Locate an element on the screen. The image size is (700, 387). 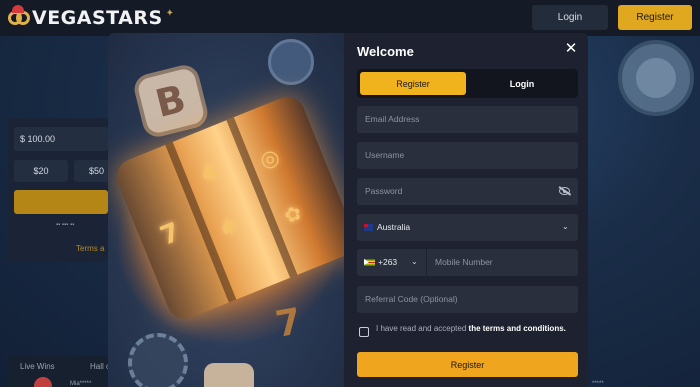
terms-link: the terms and conditions. is located at coordinates (517, 328).